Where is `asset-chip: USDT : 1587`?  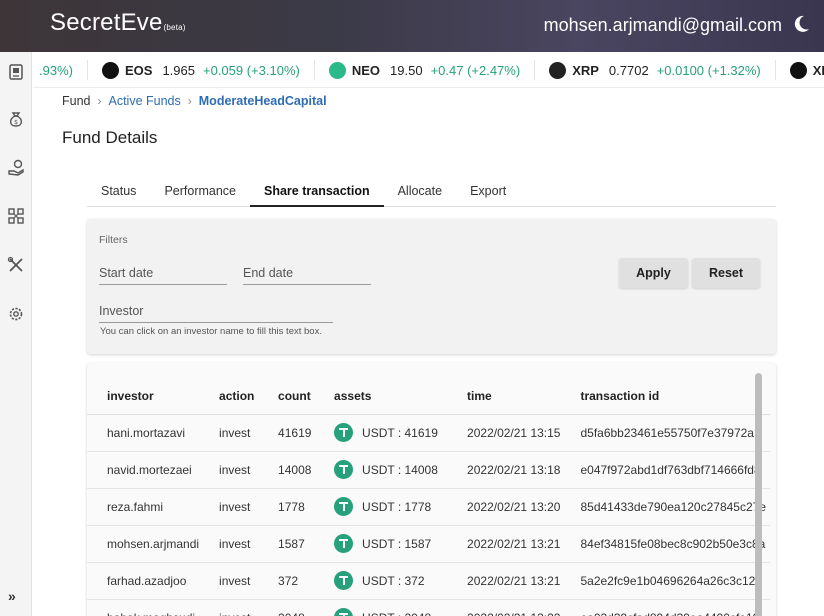 asset-chip: USDT : 1587 is located at coordinates (390, 543).